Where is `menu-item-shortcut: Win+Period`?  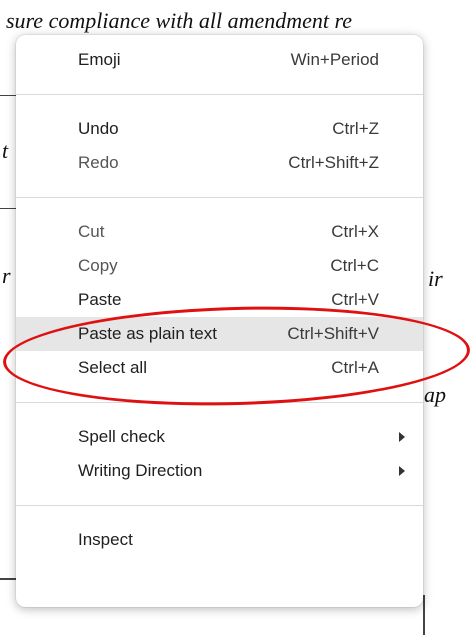
menu-item-shortcut: Win+Period is located at coordinates (334, 59).